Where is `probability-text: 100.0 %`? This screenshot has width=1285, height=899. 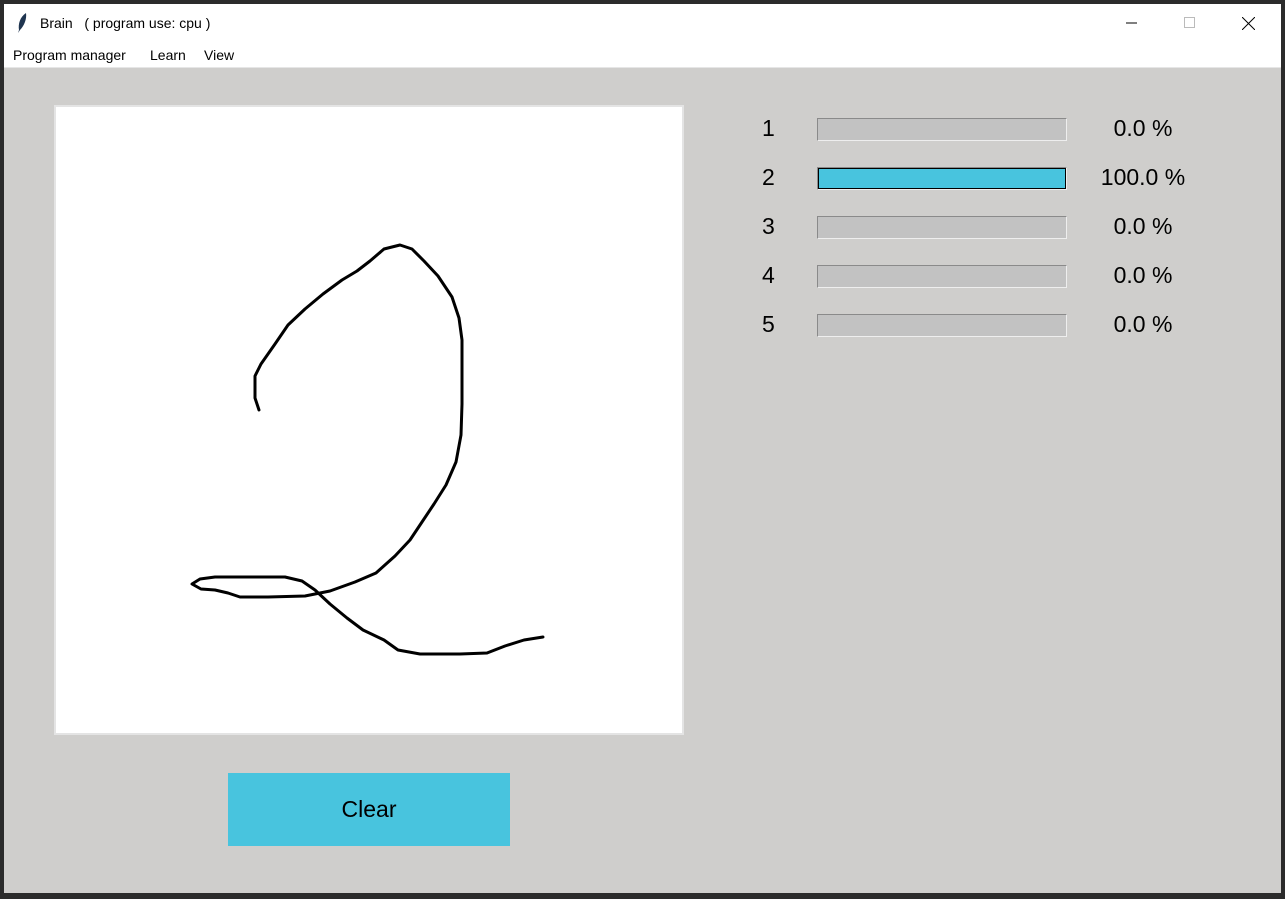 probability-text: 100.0 % is located at coordinates (1143, 177).